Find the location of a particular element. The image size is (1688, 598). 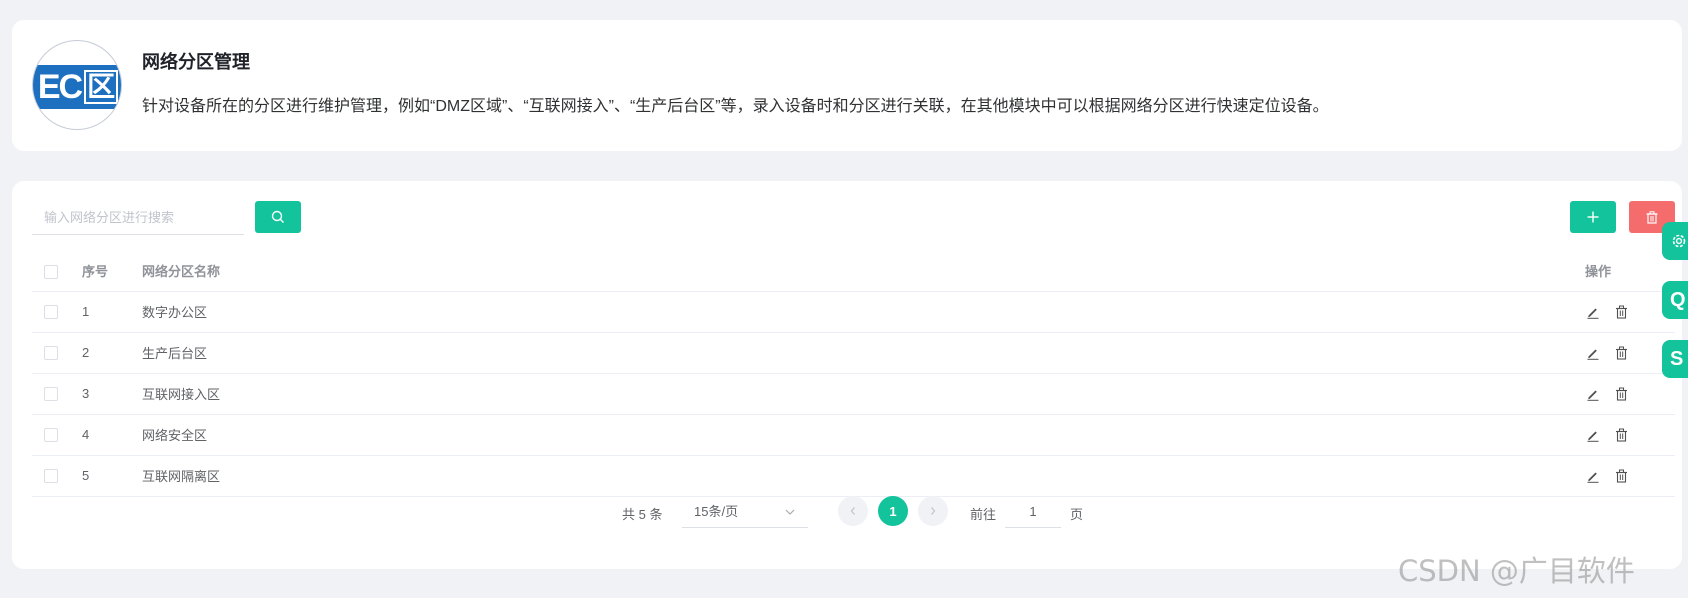

table-header-row: 序号 网络分区名称 操作 is located at coordinates (853, 271).